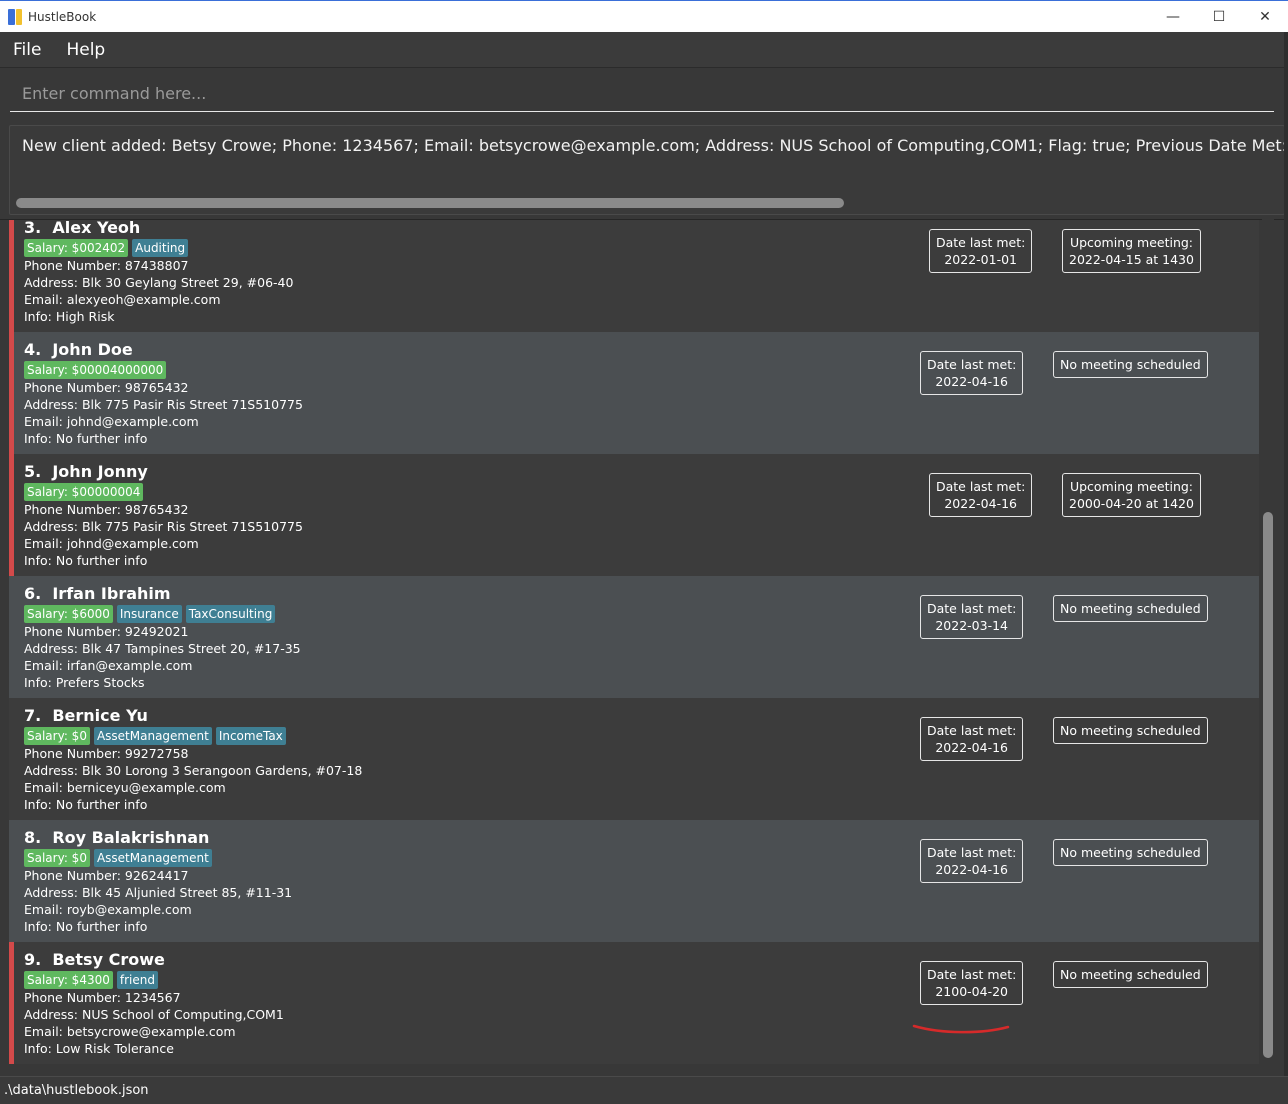 This screenshot has height=1104, width=1288. I want to click on minimize-icon: —, so click(1173, 17).